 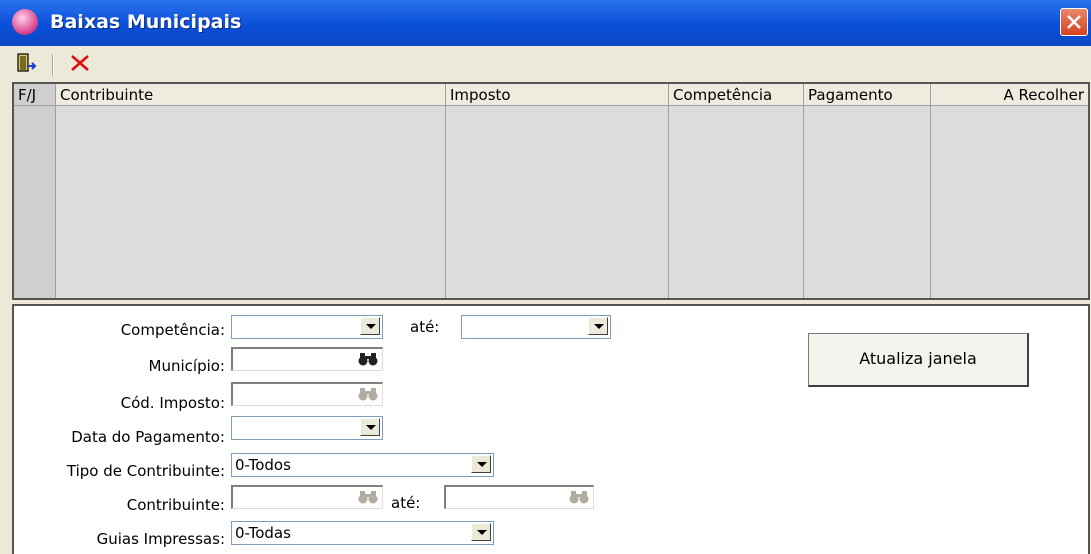 What do you see at coordinates (307, 497) in the screenshot?
I see `contribuinte-start-field` at bounding box center [307, 497].